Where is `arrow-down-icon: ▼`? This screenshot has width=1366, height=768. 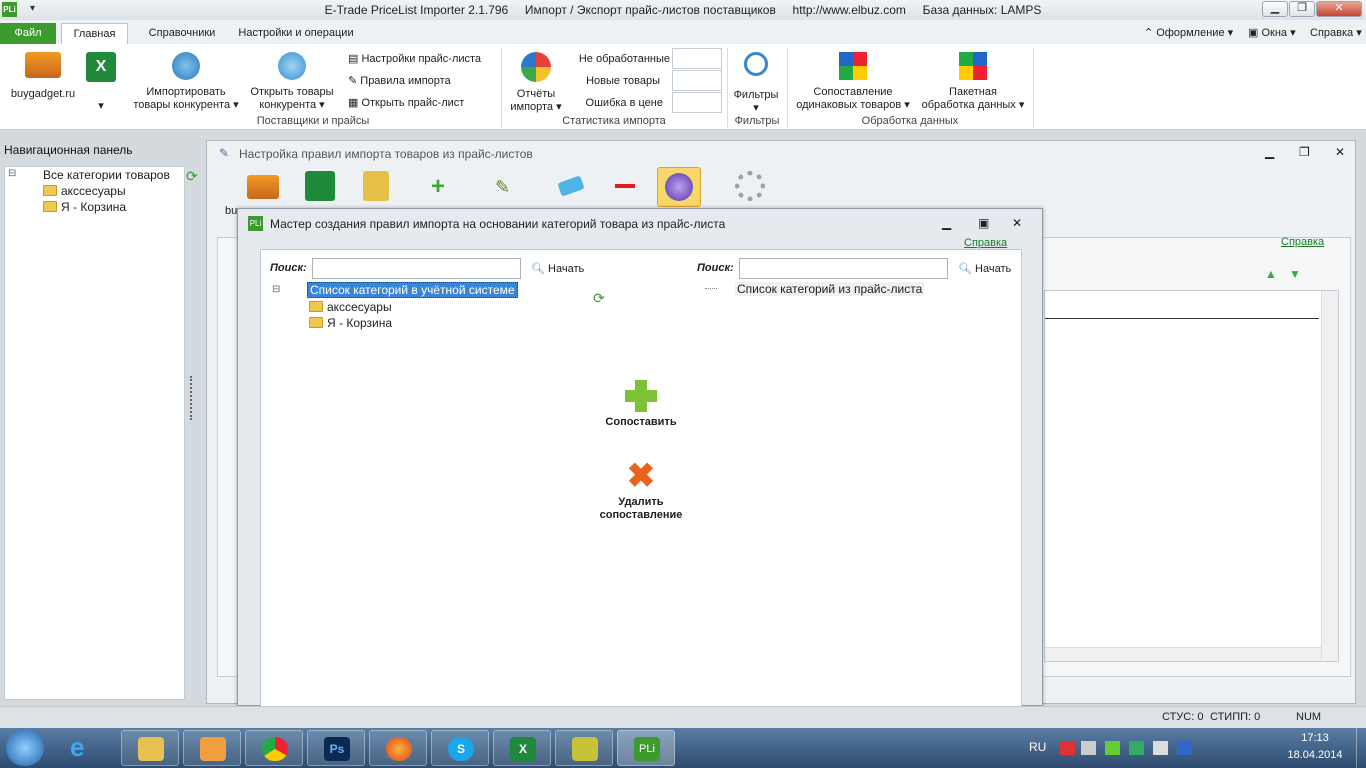
arrow-down-icon: ▼ is located at coordinates (1295, 274).